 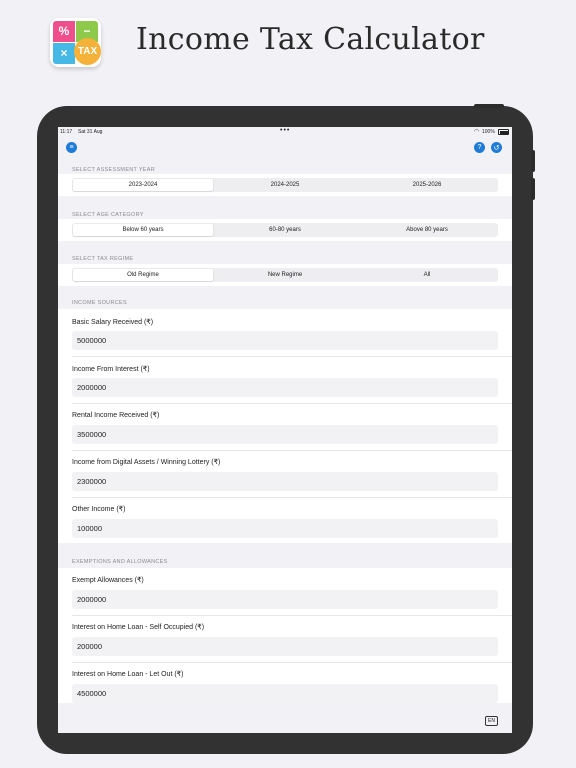 I want to click on exemptions-label: EXEMPTIONS AND ALLOWANCES, so click(x=120, y=562).